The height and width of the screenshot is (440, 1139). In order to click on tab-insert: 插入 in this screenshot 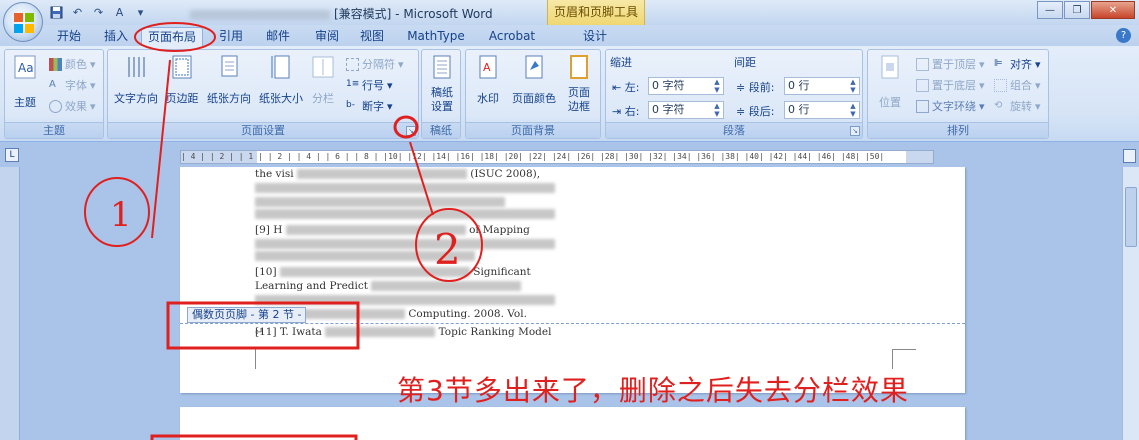, I will do `click(116, 36)`.